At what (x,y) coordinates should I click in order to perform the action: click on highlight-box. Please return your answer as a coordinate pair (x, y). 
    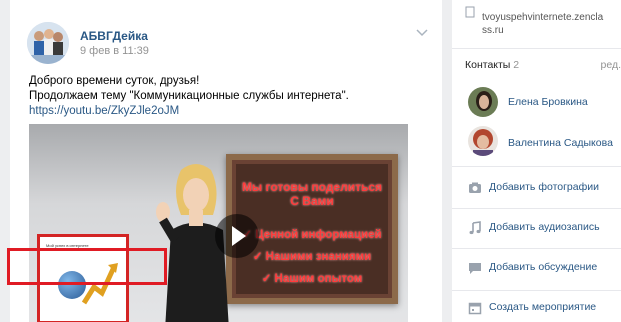
    Looking at the image, I should click on (87, 266).